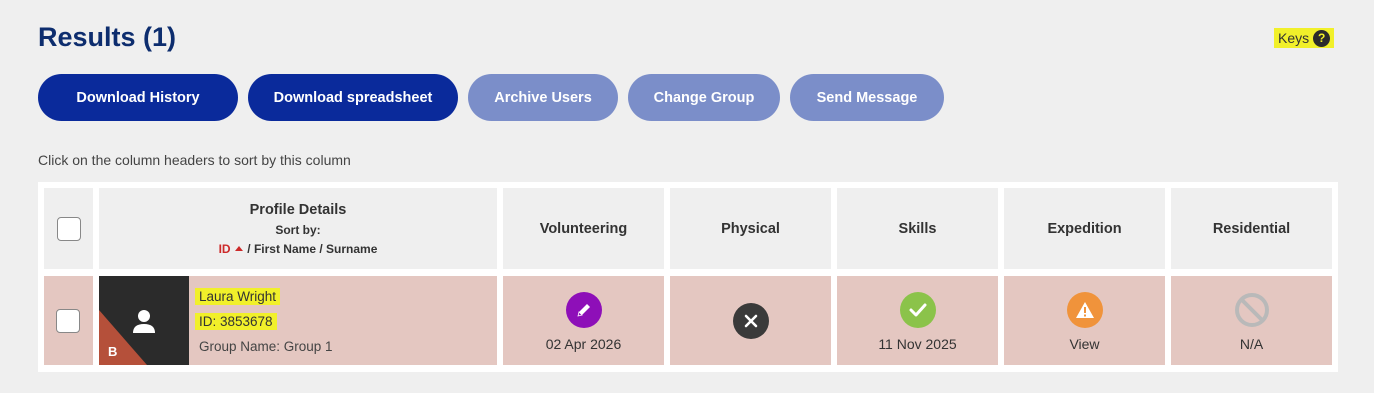 The height and width of the screenshot is (393, 1374). I want to click on select-all-checkbox, so click(68, 228).